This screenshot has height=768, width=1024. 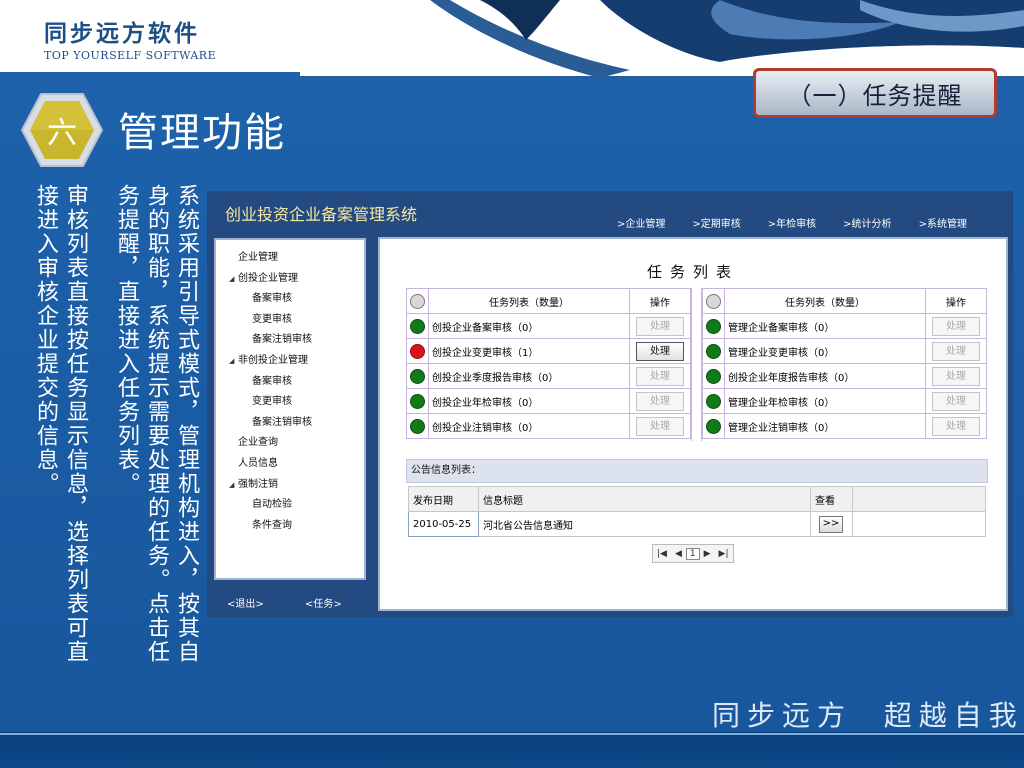 I want to click on section-badge: （一）任务提醒, so click(x=875, y=93).